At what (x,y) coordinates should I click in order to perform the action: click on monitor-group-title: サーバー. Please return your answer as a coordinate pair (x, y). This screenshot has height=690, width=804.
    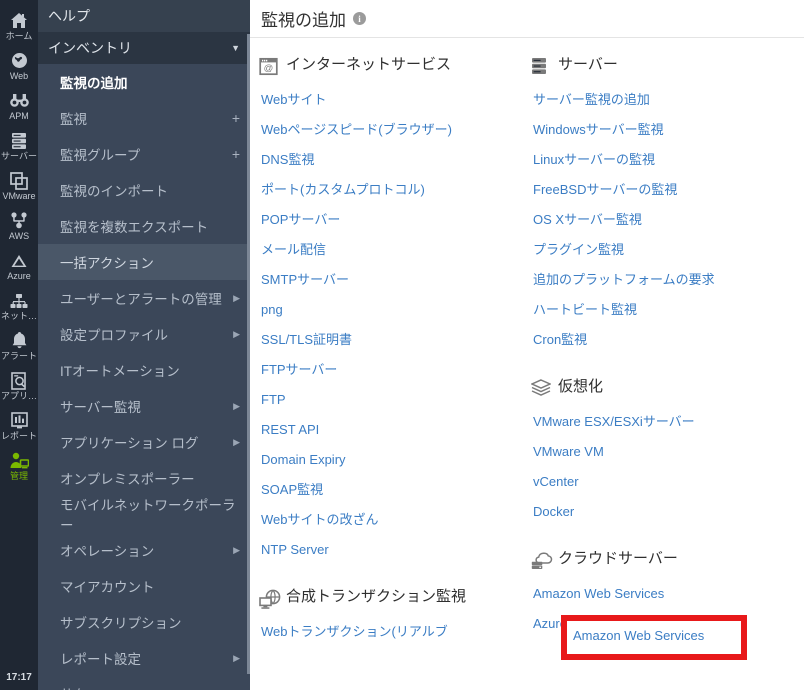
    Looking at the image, I should click on (588, 64).